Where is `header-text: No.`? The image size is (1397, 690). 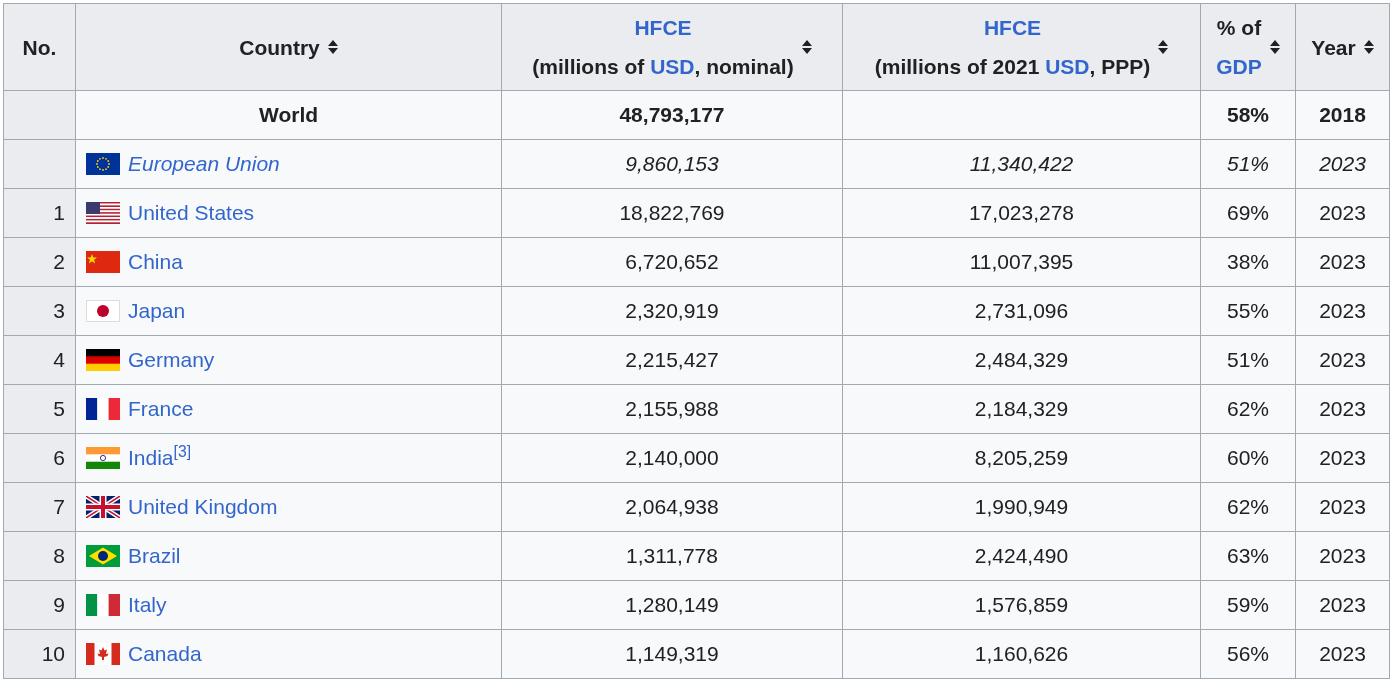
header-text: No. is located at coordinates (39, 47).